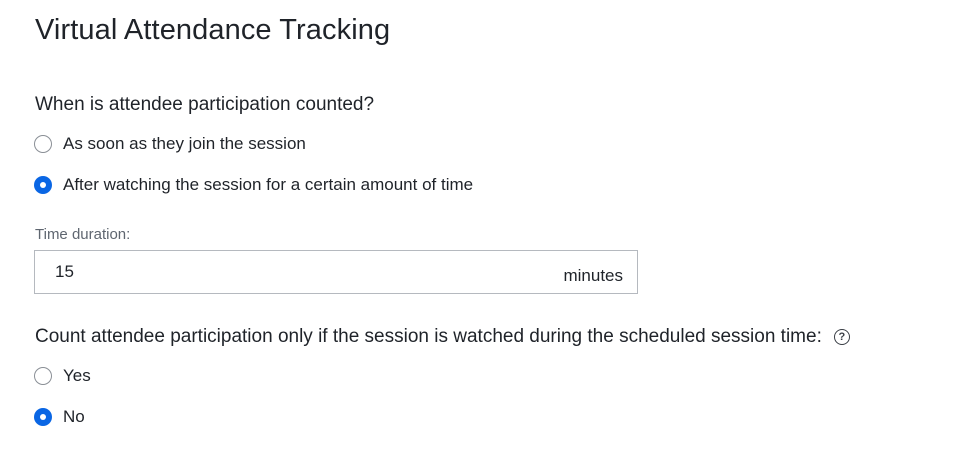 The image size is (968, 455). I want to click on page-title: Virtual Attendance Tracking, so click(213, 30).